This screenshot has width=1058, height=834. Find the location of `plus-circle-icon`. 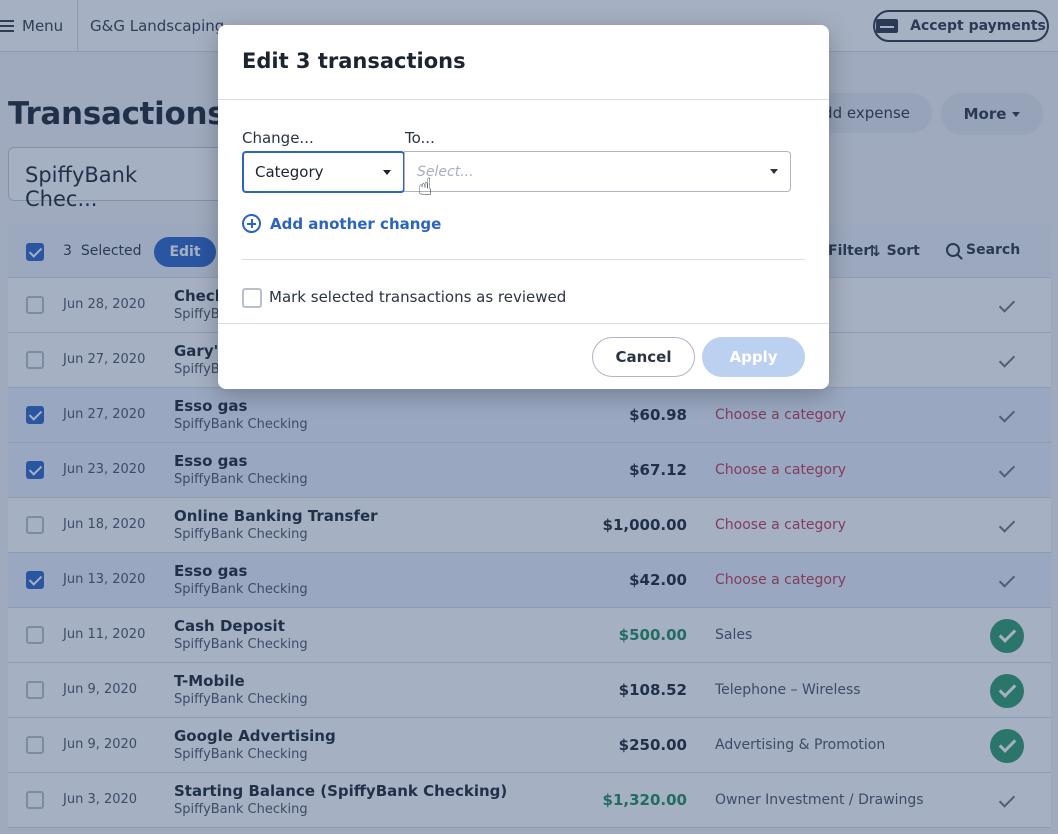

plus-circle-icon is located at coordinates (251, 223).